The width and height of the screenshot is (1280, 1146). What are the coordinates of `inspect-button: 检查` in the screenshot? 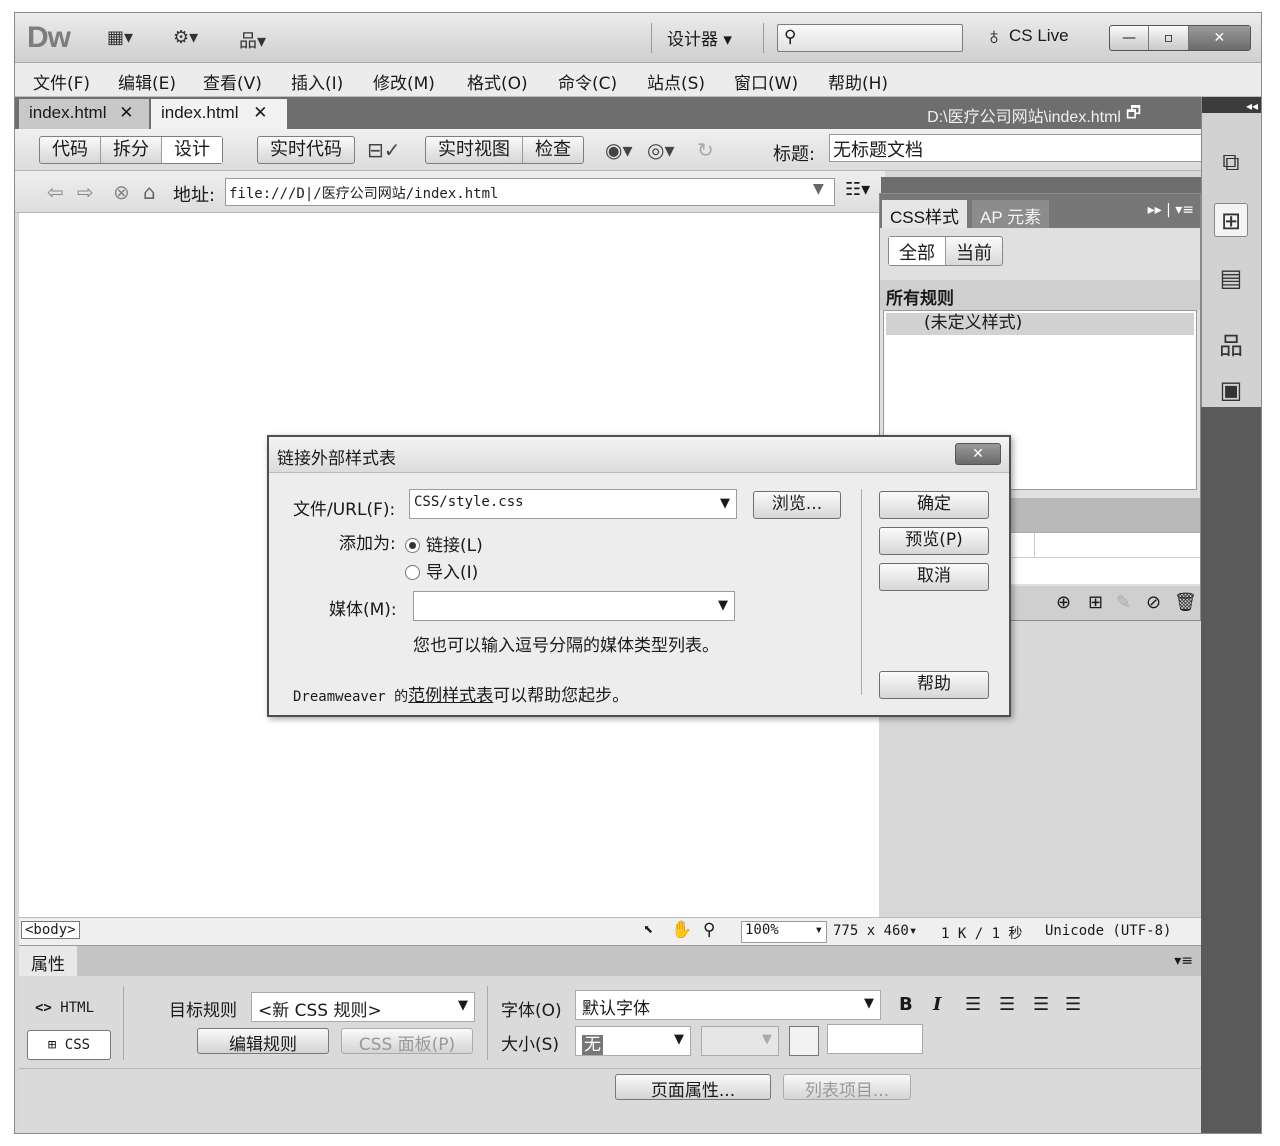 It's located at (553, 150).